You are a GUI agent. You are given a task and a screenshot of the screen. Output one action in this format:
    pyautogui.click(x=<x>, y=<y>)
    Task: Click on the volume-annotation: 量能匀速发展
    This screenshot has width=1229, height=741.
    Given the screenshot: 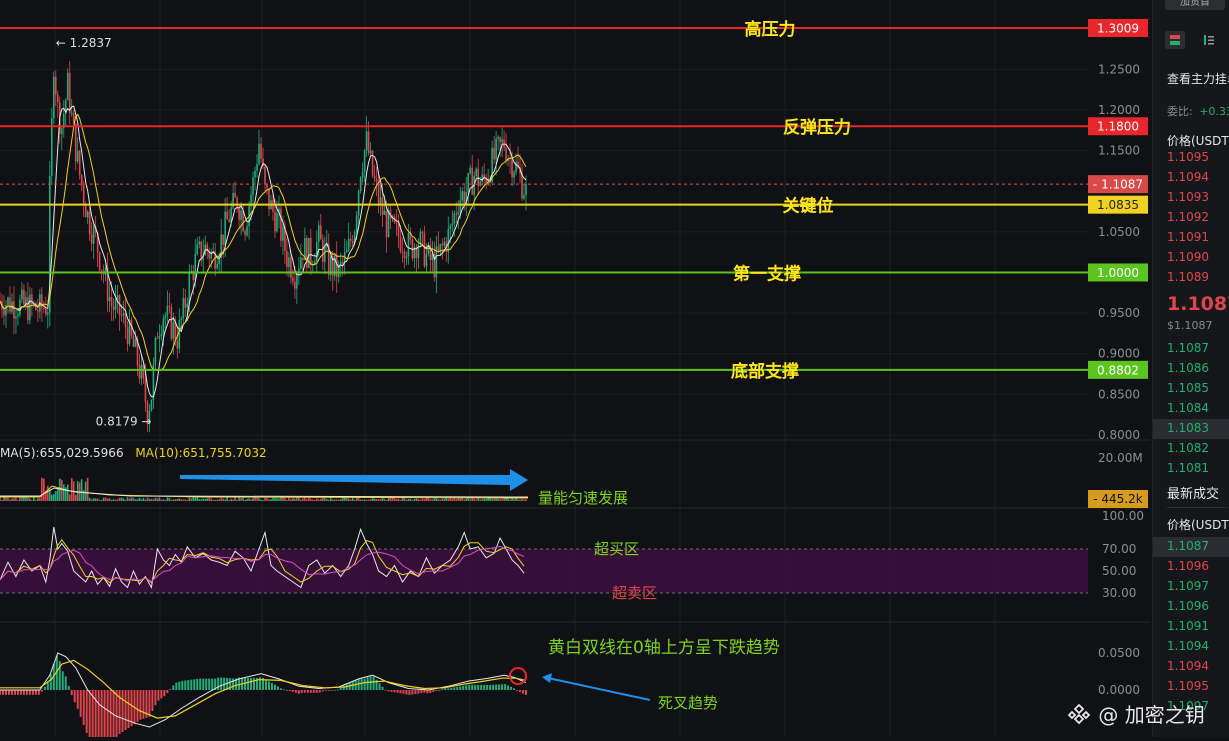 What is the action you would take?
    pyautogui.click(x=583, y=498)
    